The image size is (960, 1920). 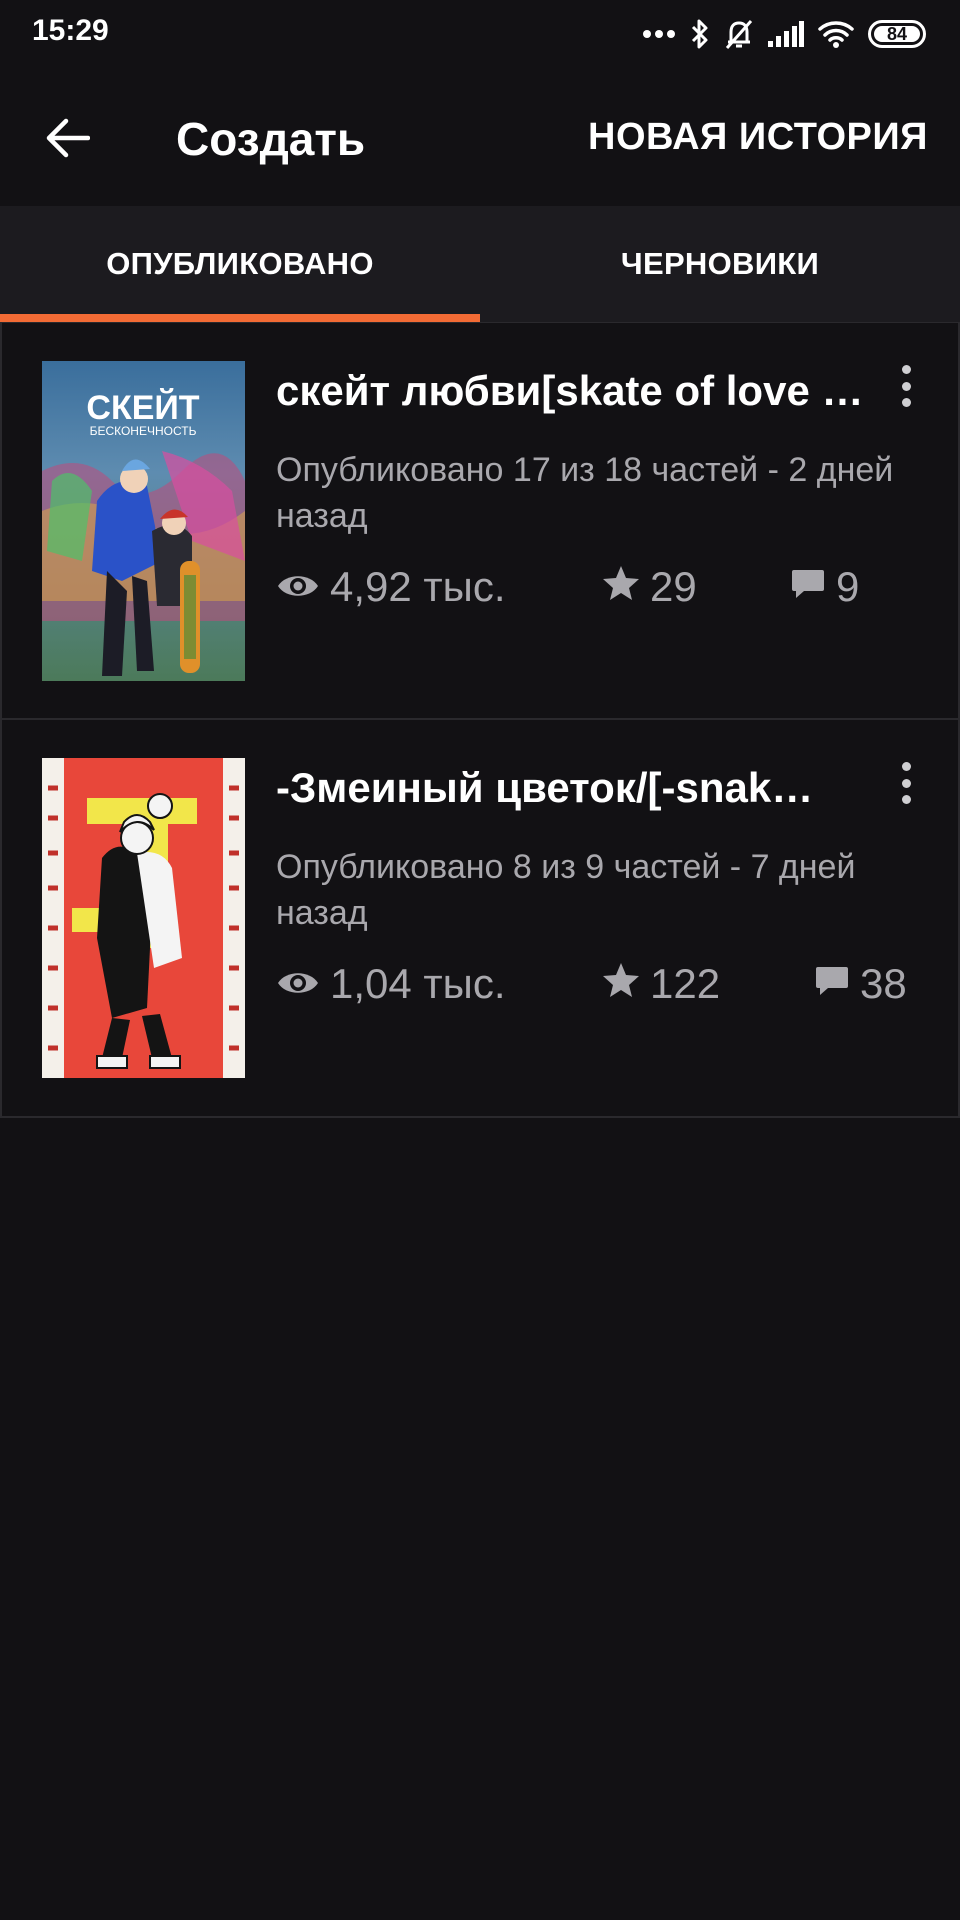 I want to click on battery-level: 84, so click(x=897, y=33).